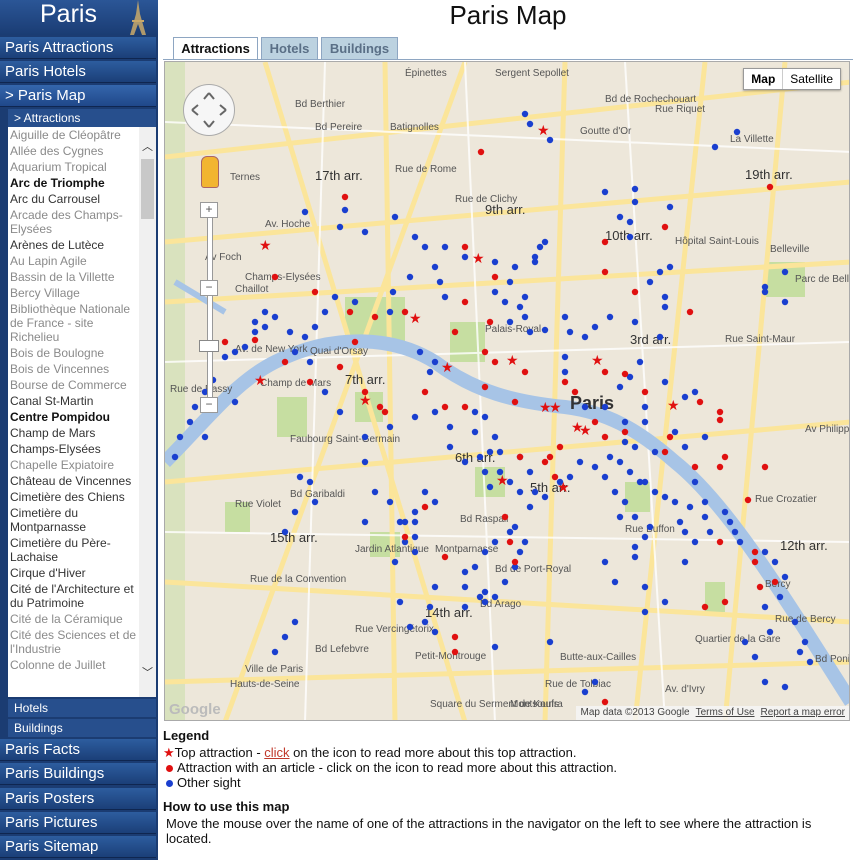 The image size is (857, 860). I want to click on nav-paris-buildings: Paris Buildings, so click(78, 774).